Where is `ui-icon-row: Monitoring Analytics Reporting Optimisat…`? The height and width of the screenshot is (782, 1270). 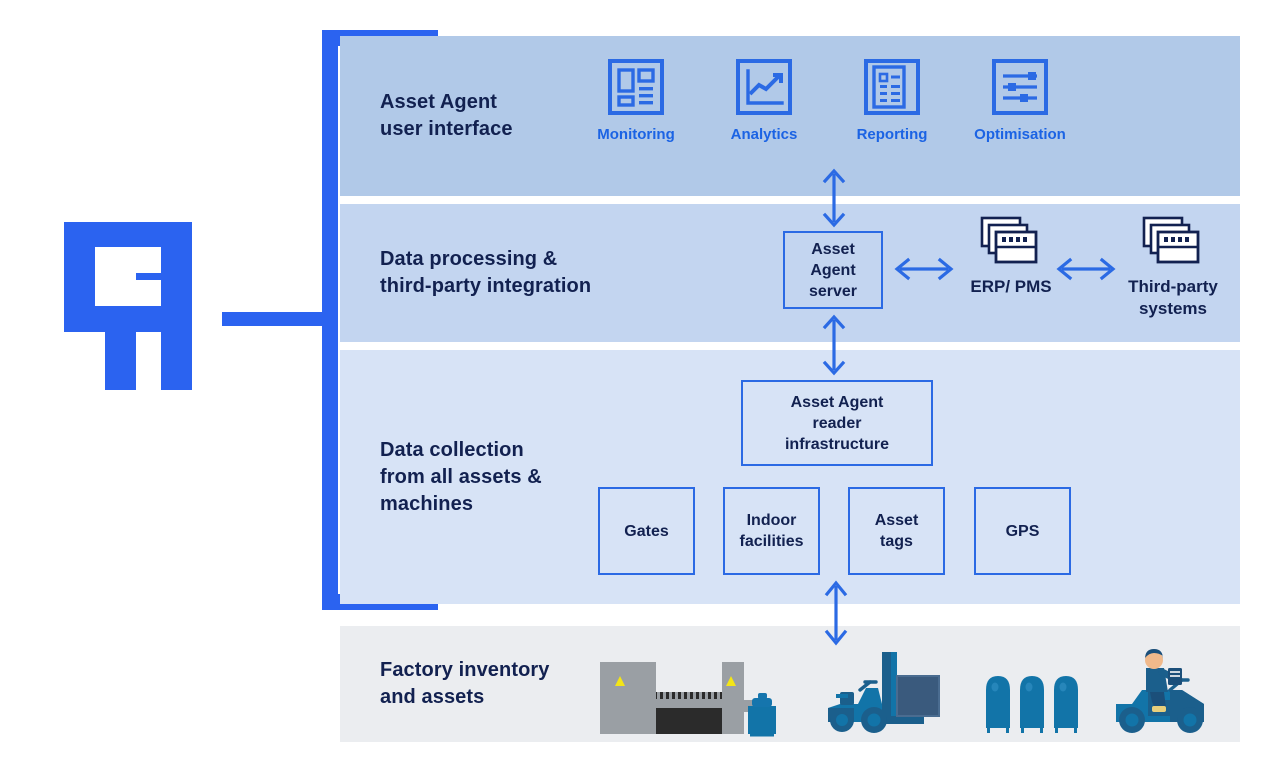 ui-icon-row: Monitoring Analytics Reporting Optimisat… is located at coordinates (830, 100).